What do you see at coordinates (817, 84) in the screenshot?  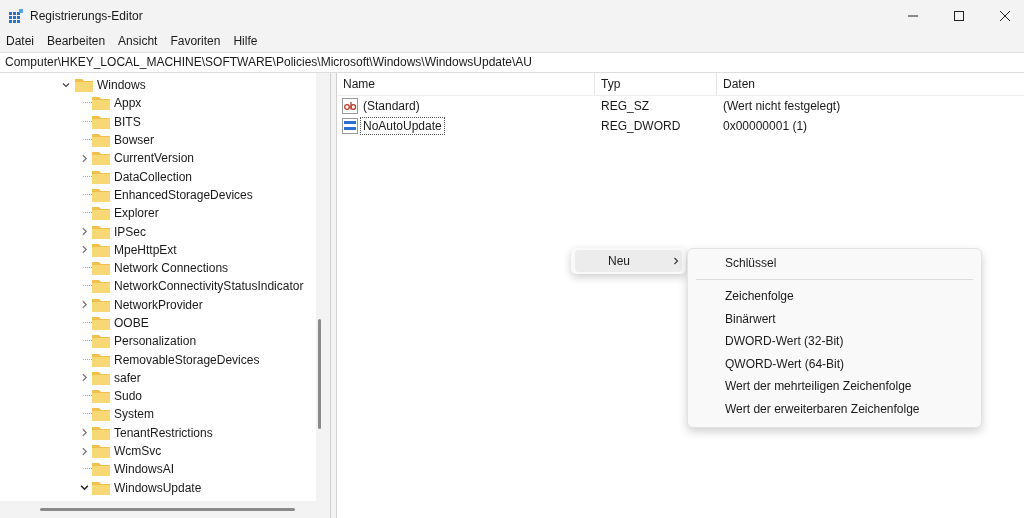 I see `column-header: Daten` at bounding box center [817, 84].